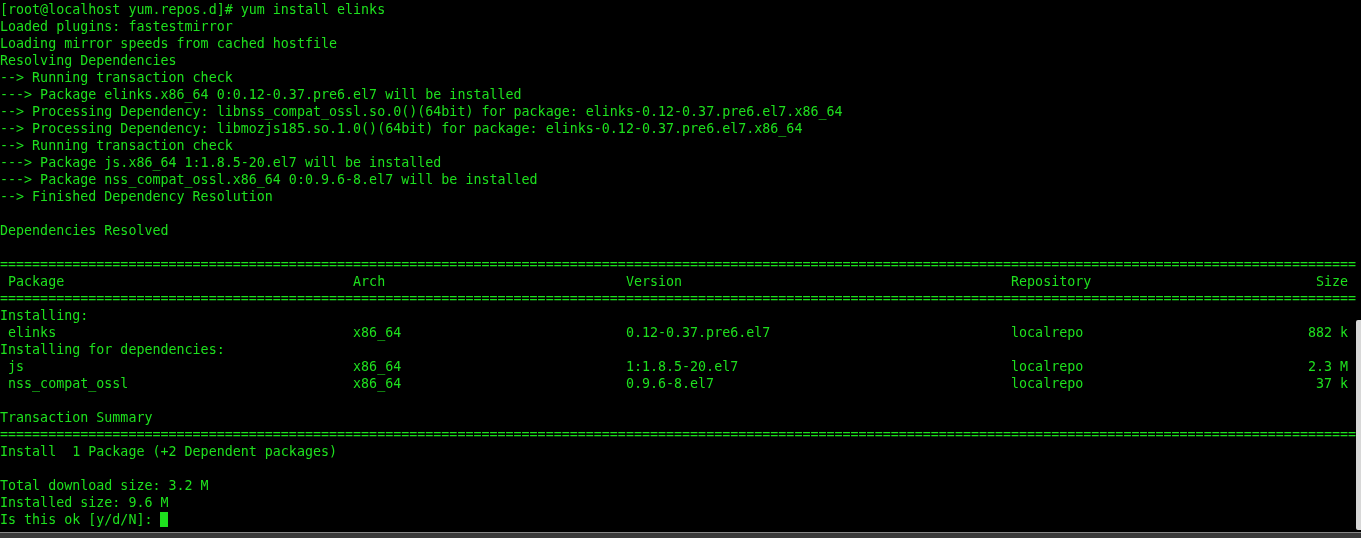 The image size is (1361, 538). What do you see at coordinates (164, 519) in the screenshot?
I see `text-cursor` at bounding box center [164, 519].